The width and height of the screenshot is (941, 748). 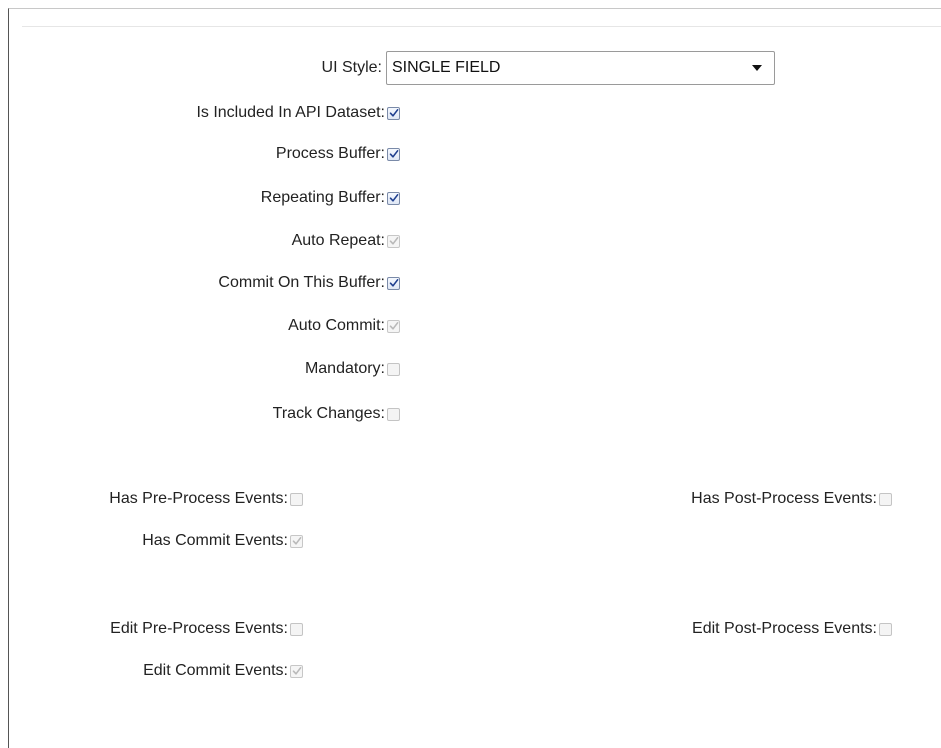 What do you see at coordinates (393, 113) in the screenshot?
I see `api-dataset-checkbox` at bounding box center [393, 113].